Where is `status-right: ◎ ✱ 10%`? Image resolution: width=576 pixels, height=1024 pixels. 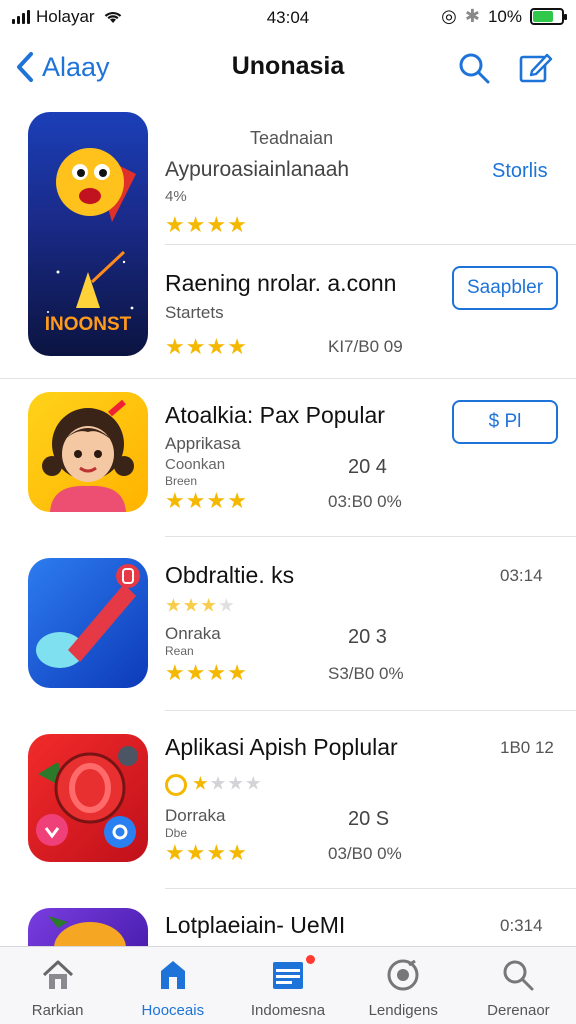
status-right: ◎ ✱ 10% is located at coordinates (504, 16).